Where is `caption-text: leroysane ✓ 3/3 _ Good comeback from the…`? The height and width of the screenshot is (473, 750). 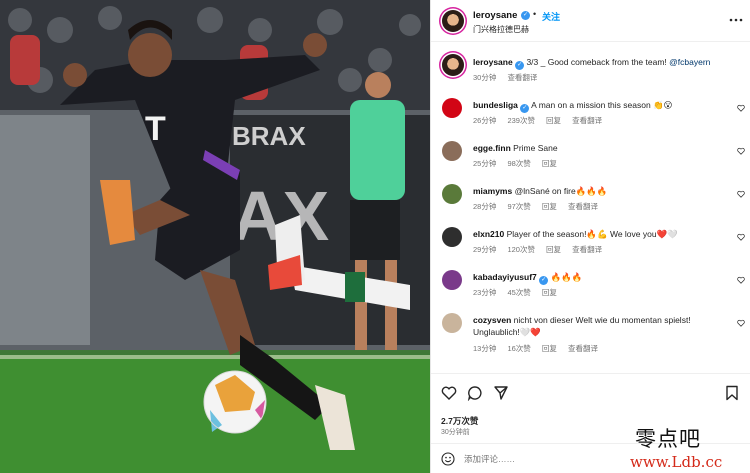
caption-text: leroysane ✓ 3/3 _ Good comeback from the… is located at coordinates (599, 63).